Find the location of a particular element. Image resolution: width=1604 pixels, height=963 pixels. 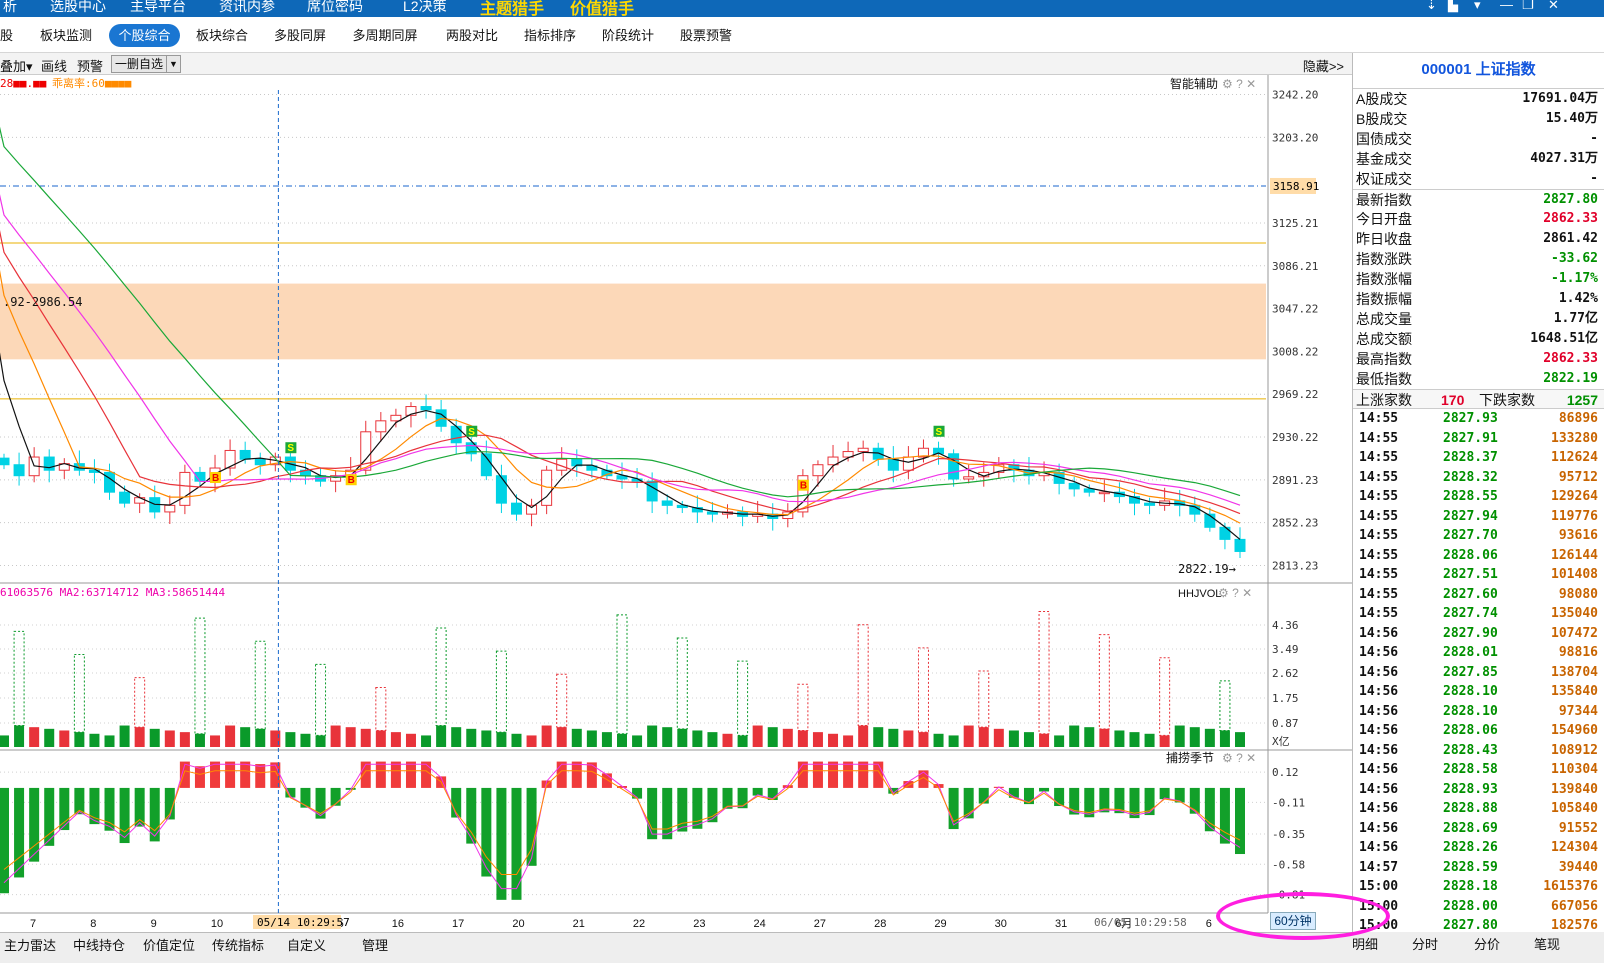

x-tick-label: 7 is located at coordinates (33, 924).